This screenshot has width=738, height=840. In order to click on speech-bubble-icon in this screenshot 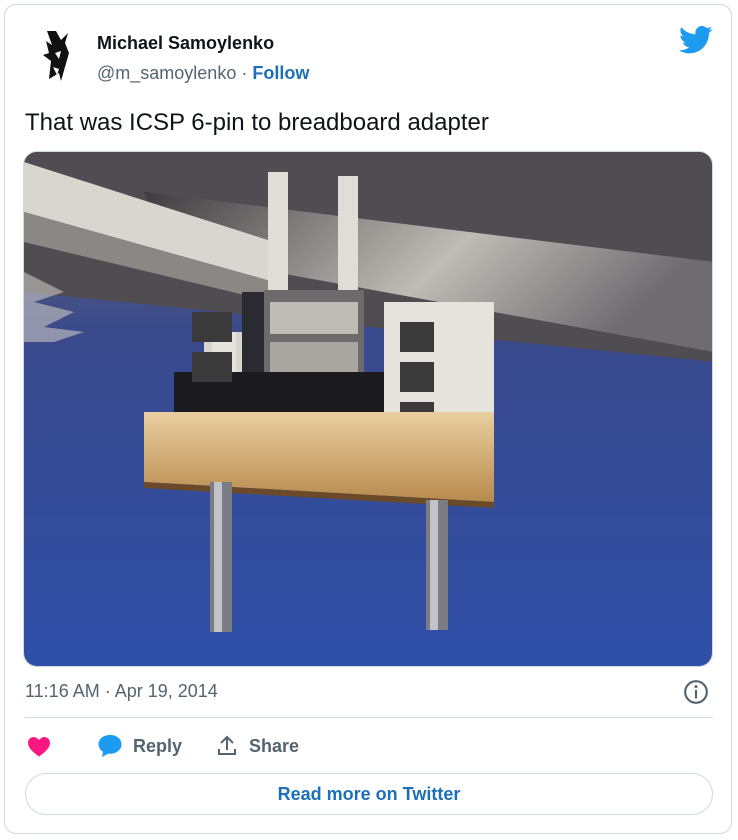, I will do `click(110, 746)`.